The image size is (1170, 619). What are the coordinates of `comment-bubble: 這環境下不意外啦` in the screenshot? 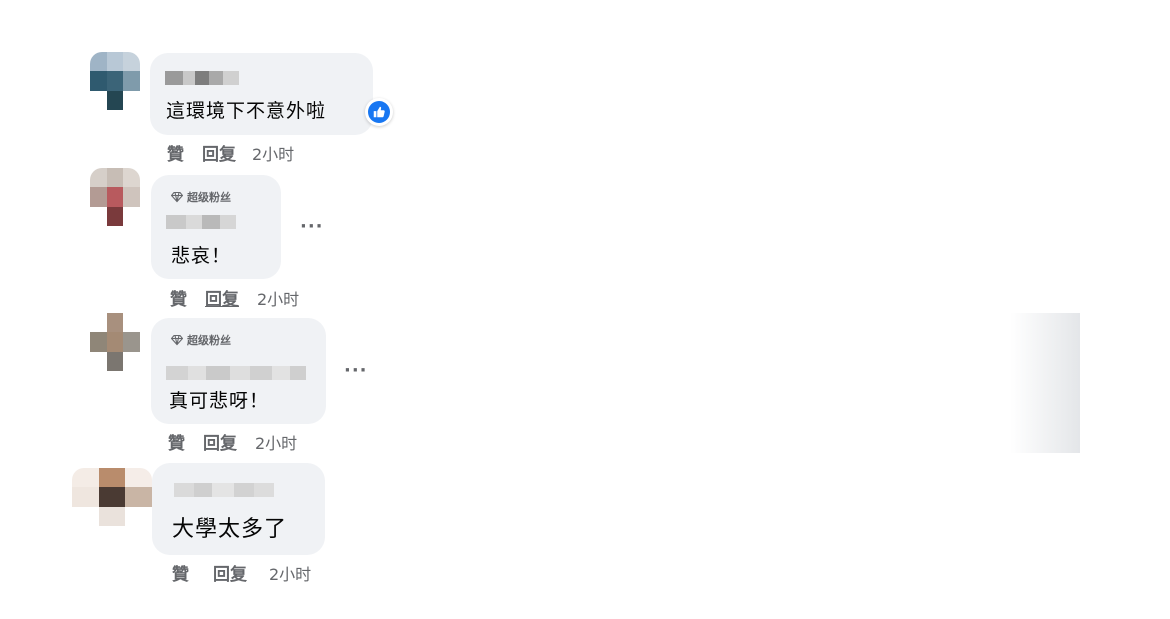 It's located at (261, 94).